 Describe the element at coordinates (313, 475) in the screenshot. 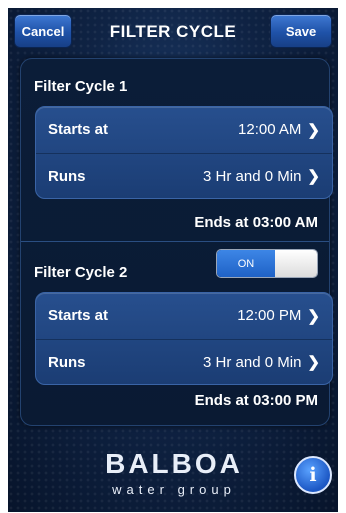

I see `info-icon: i` at that location.